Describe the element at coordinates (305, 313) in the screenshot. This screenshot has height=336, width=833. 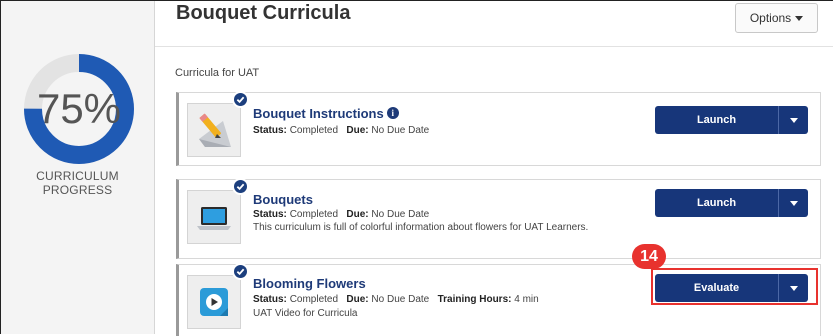
I see `item-description: UAT Video for Curricula` at that location.